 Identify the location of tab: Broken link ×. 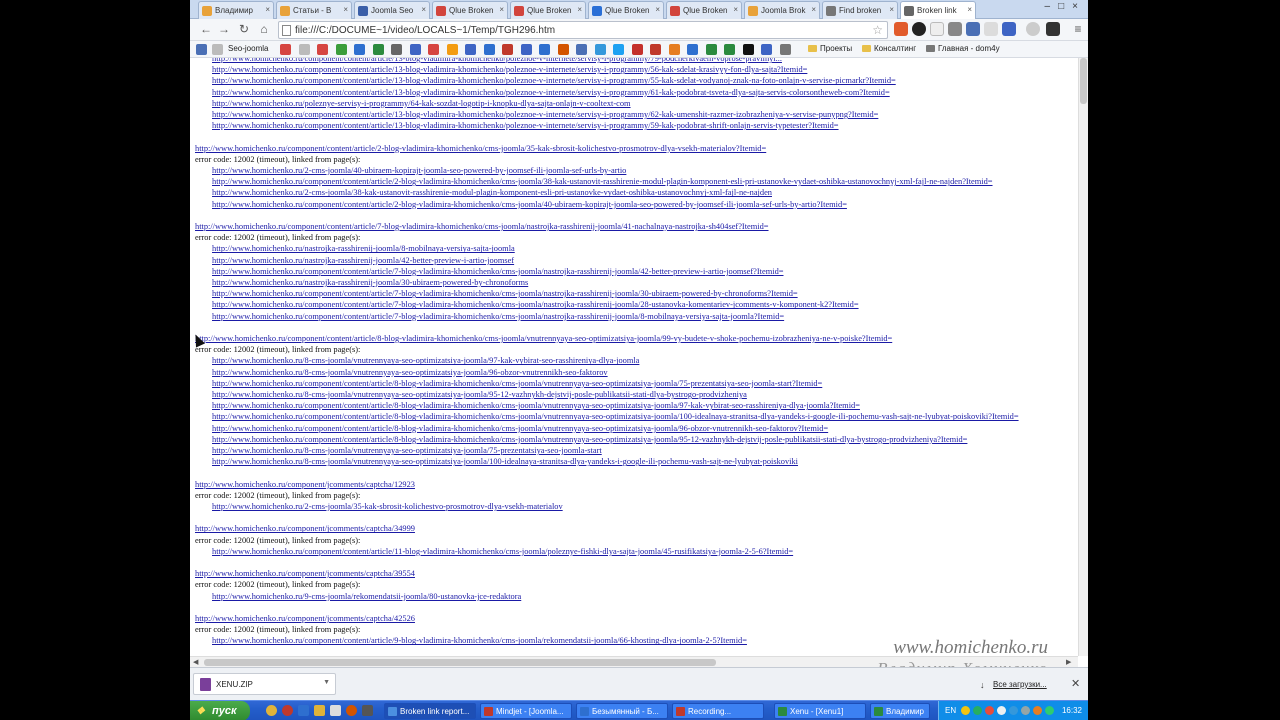
(938, 10).